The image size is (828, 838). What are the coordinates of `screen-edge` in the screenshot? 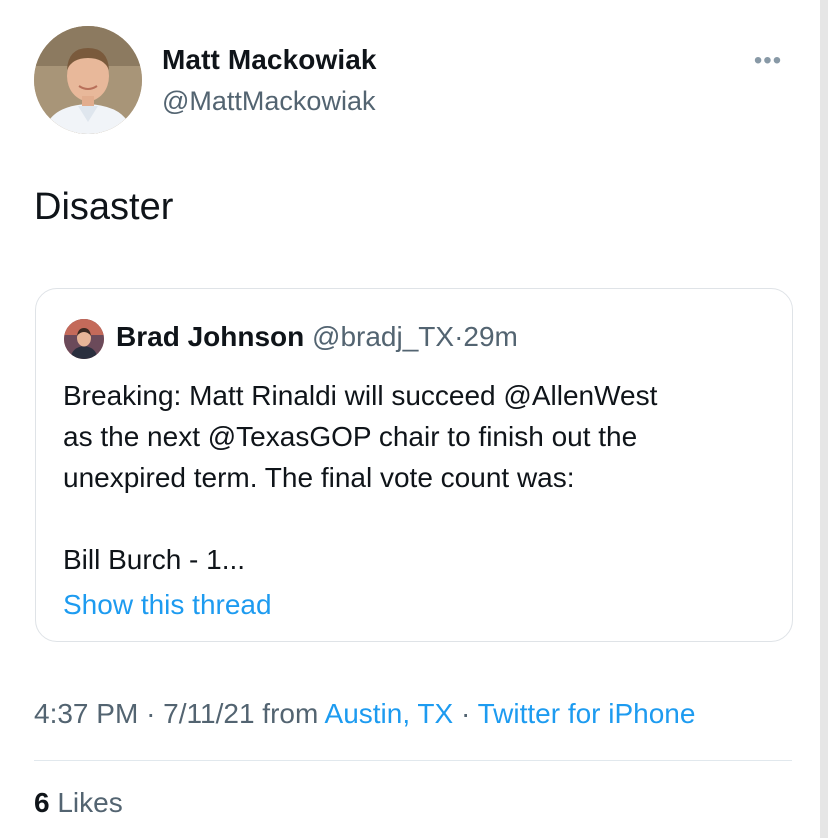 It's located at (824, 419).